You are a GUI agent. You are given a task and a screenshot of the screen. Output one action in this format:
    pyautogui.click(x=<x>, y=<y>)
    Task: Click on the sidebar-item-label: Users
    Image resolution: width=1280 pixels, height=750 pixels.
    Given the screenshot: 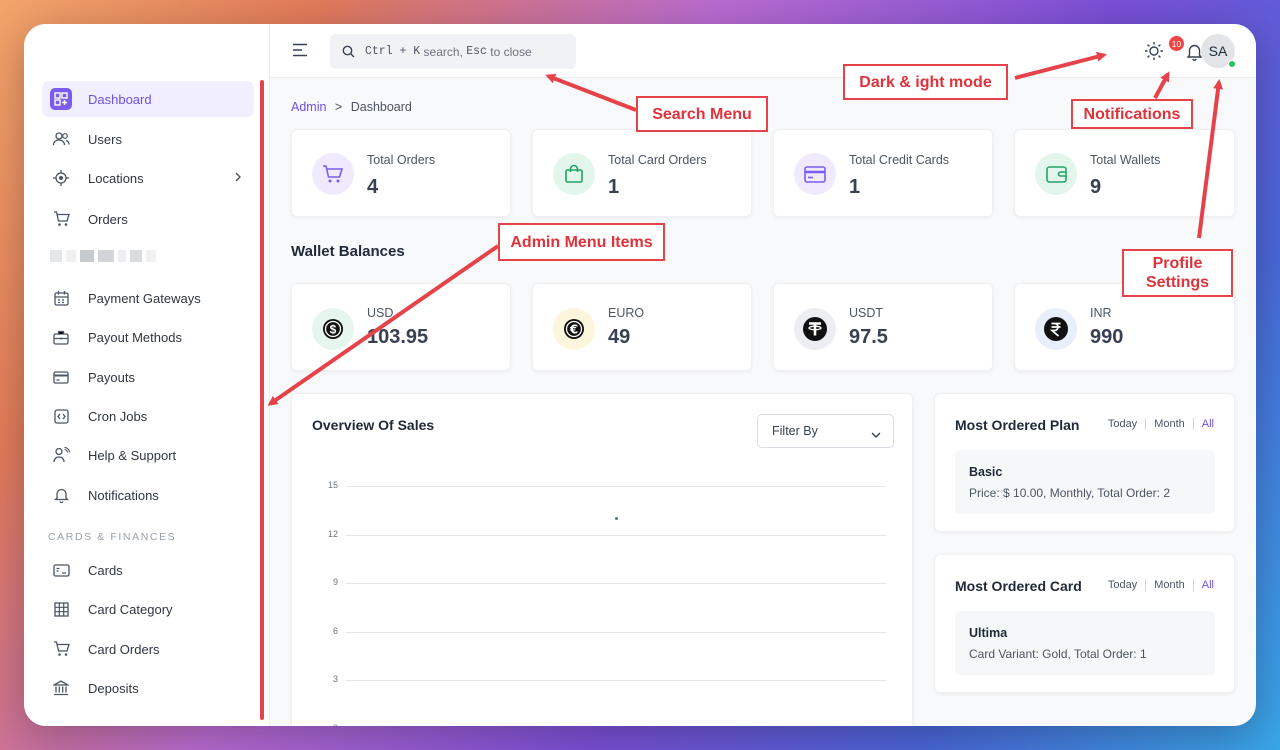 What is the action you would take?
    pyautogui.click(x=105, y=139)
    